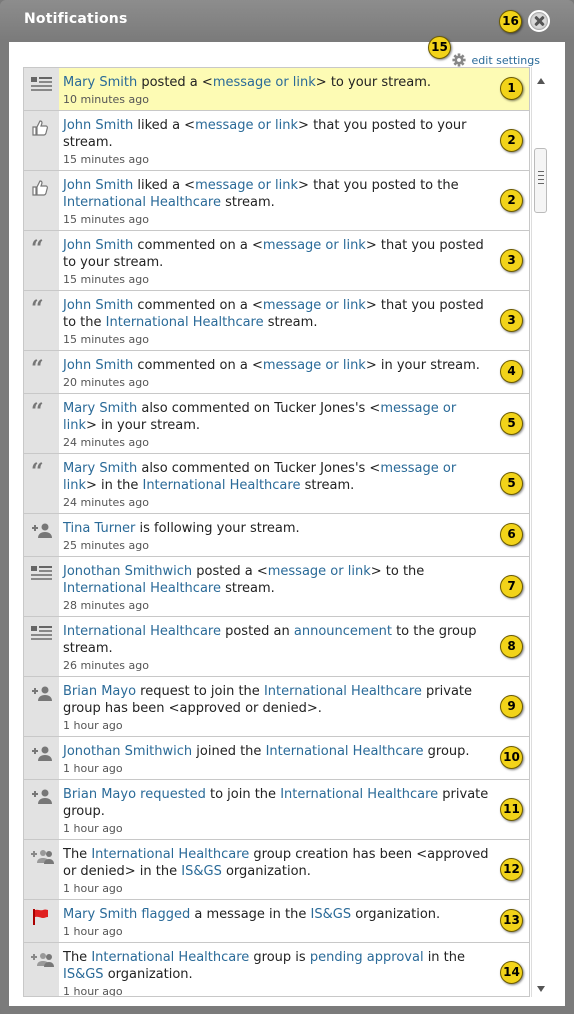 The width and height of the screenshot is (574, 1014). I want to click on callout-badge: 1, so click(511, 88).